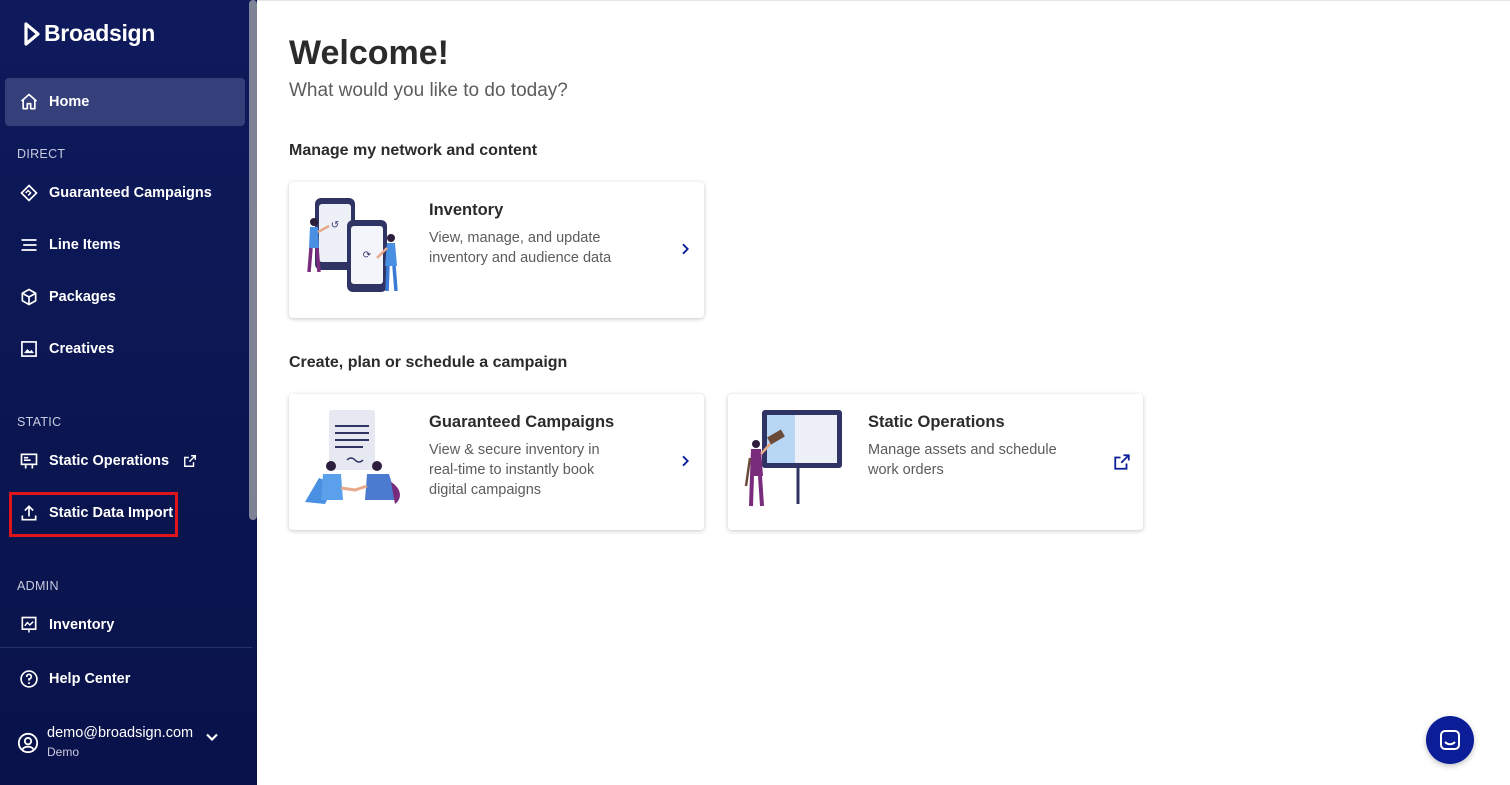 This screenshot has height=785, width=1510. What do you see at coordinates (28, 743) in the screenshot?
I see `user-avatar-icon` at bounding box center [28, 743].